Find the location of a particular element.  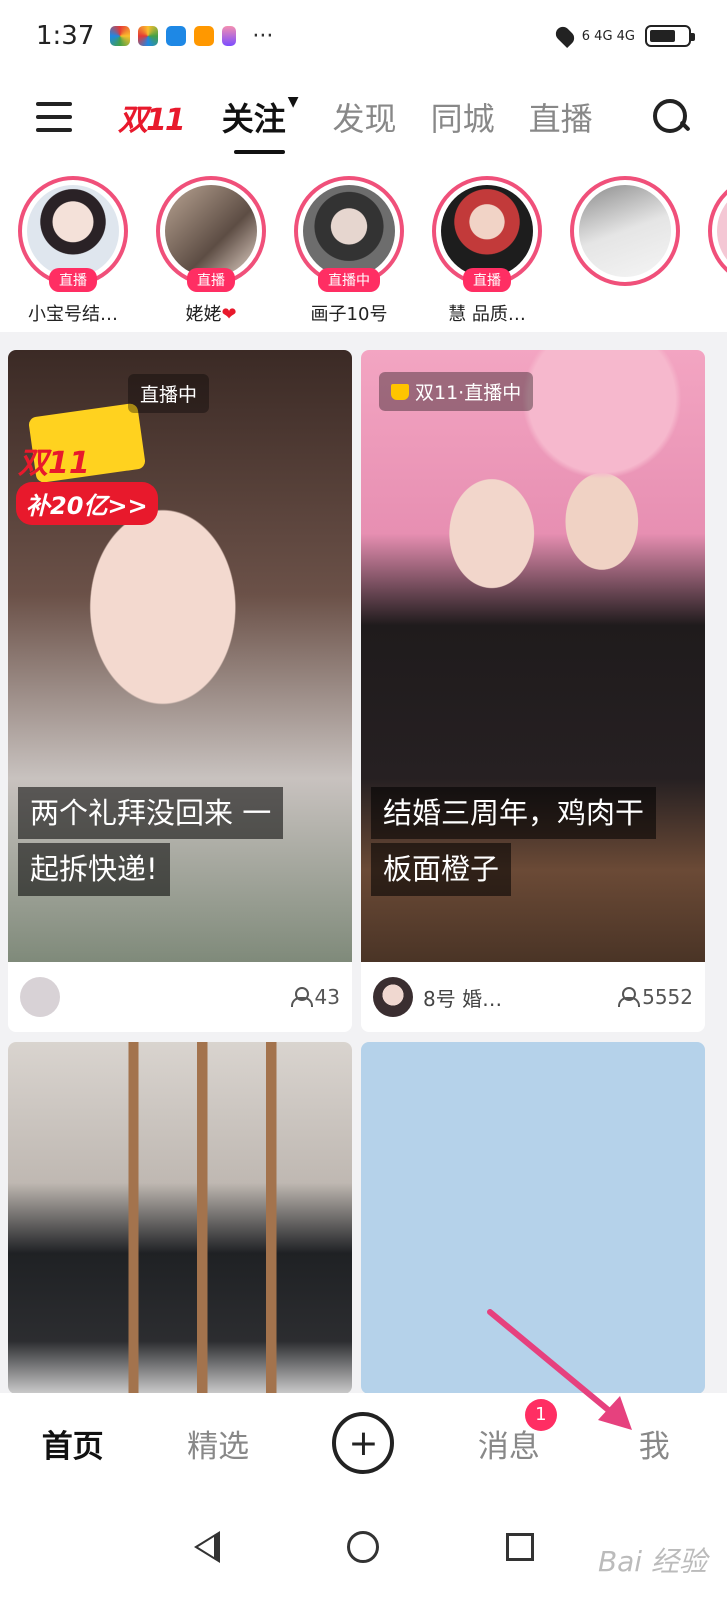

status-indicators: 6 4G 4G is located at coordinates (623, 36).